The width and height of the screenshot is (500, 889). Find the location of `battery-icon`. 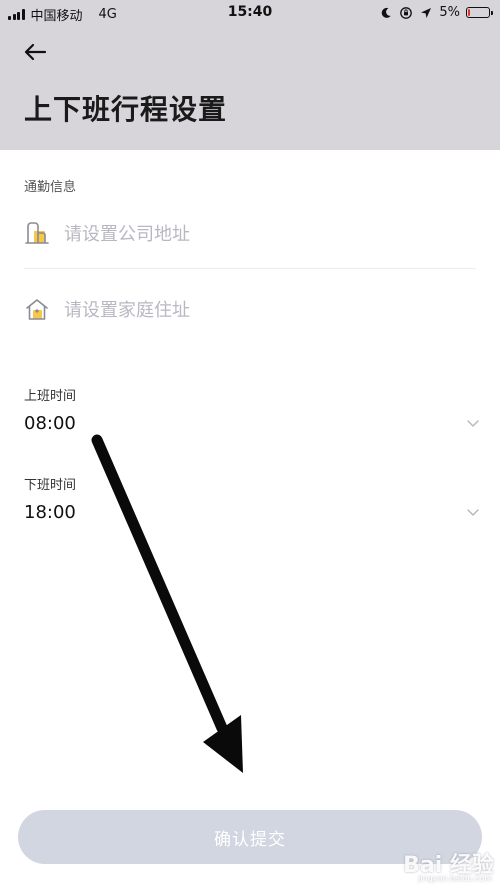

battery-icon is located at coordinates (479, 12).